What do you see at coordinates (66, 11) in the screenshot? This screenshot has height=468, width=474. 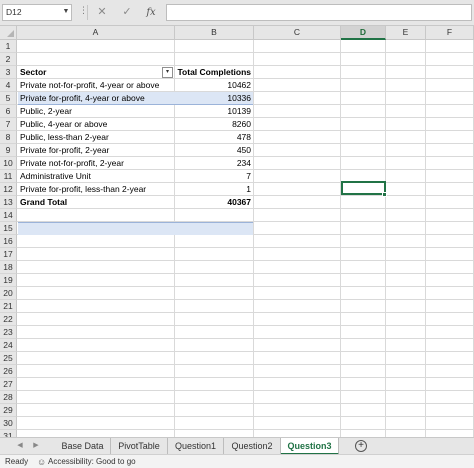 I see `name-box-dropdown-icon: ▼` at bounding box center [66, 11].